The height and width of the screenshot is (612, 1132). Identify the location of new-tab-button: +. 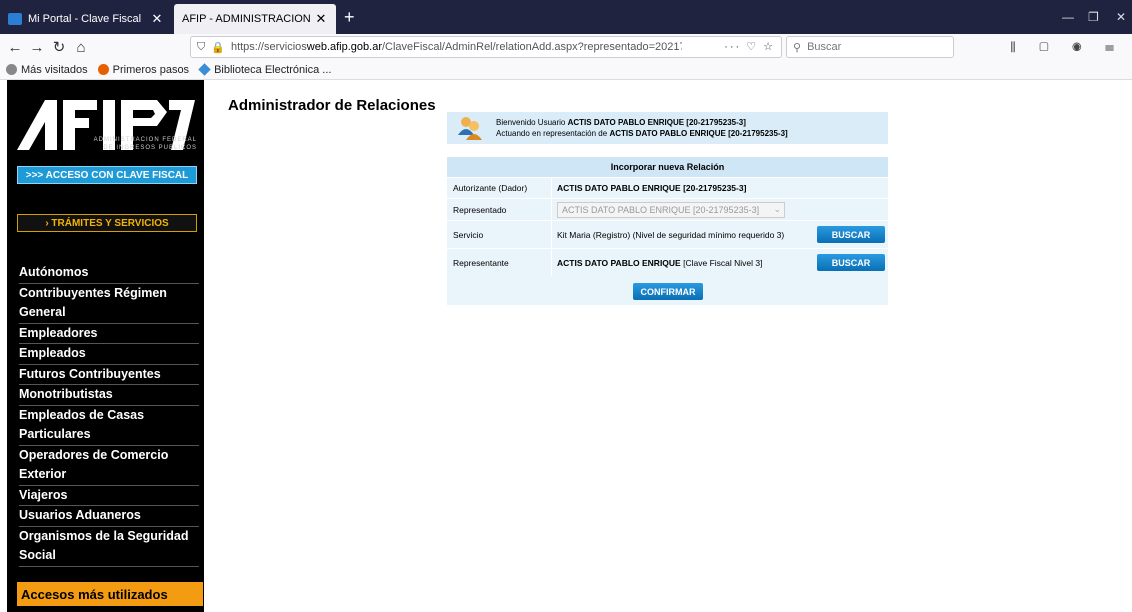
(349, 17).